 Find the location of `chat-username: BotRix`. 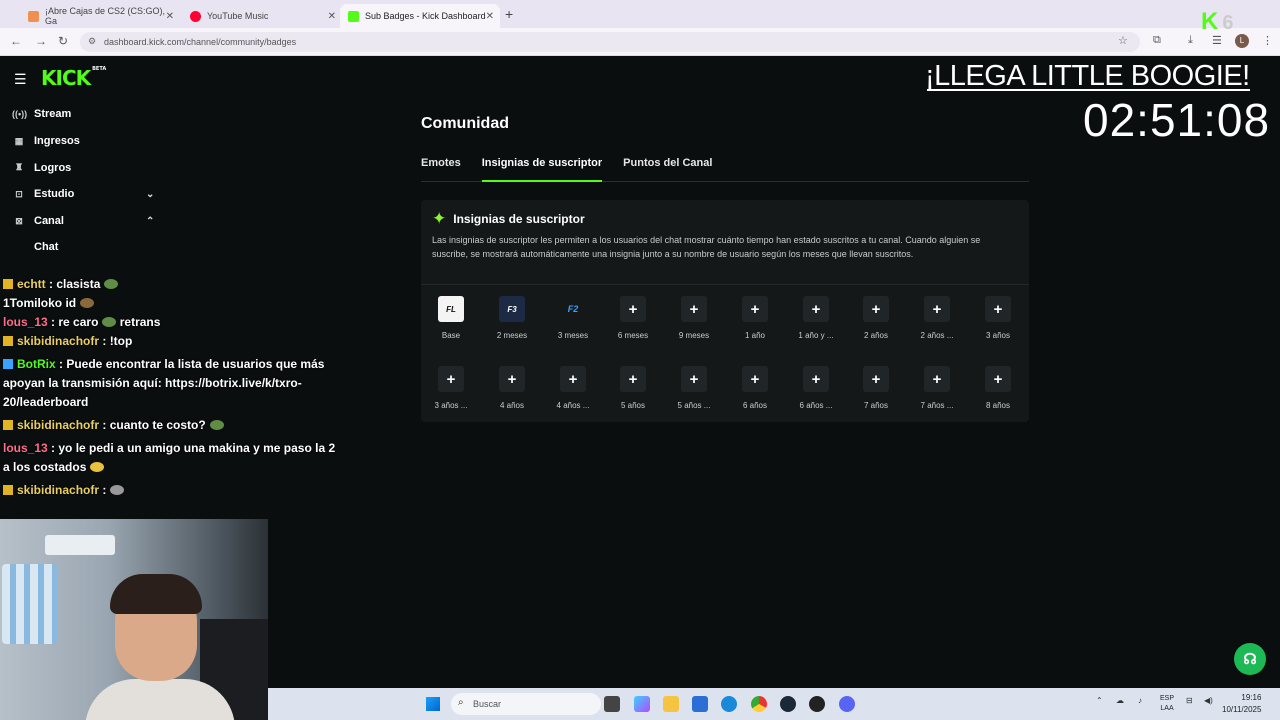

chat-username: BotRix is located at coordinates (36, 364).